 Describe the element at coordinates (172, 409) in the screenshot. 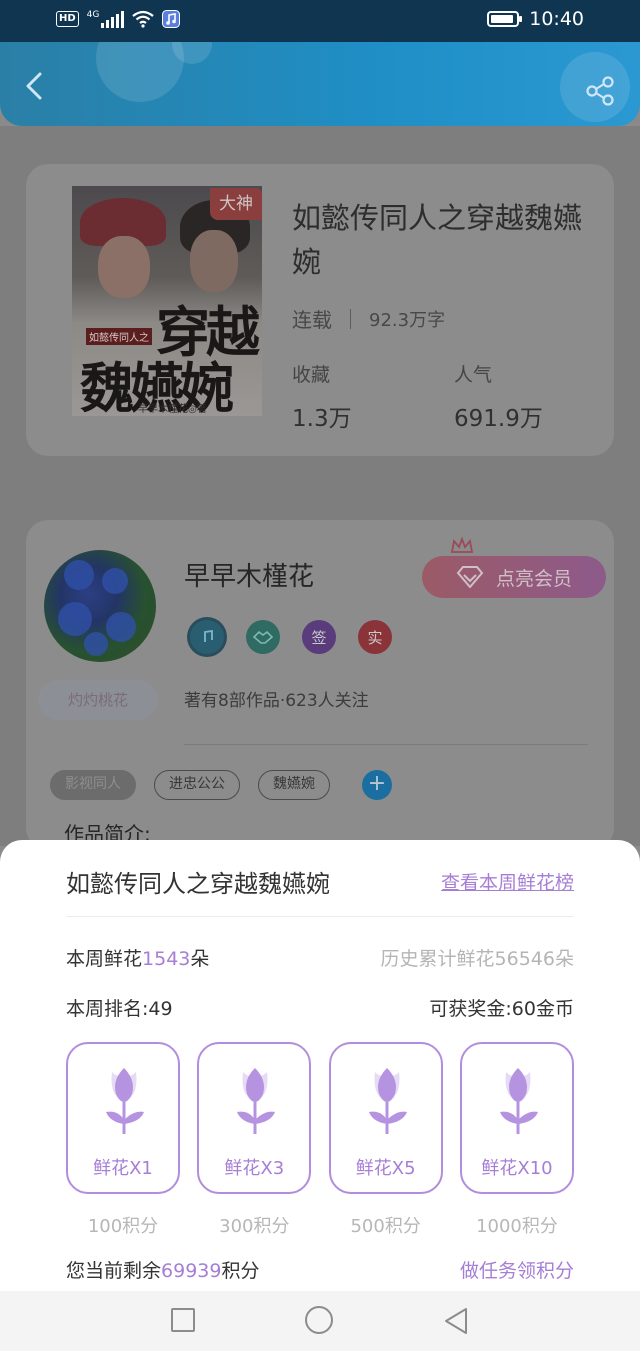

I see `cover-author: 早早木槿花◎著` at that location.